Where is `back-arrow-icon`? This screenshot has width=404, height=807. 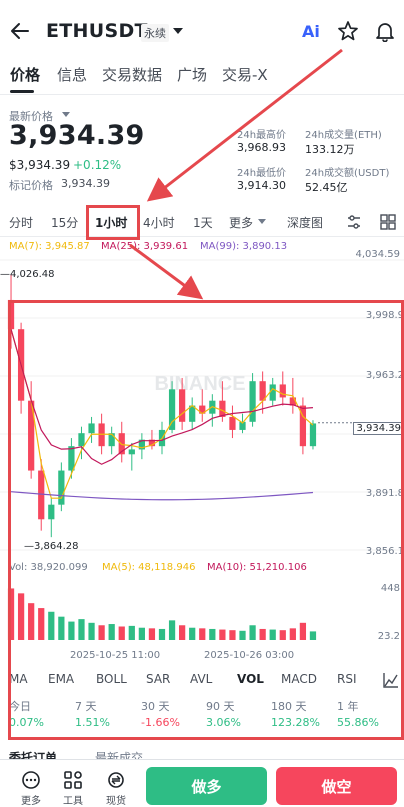 back-arrow-icon is located at coordinates (20, 31).